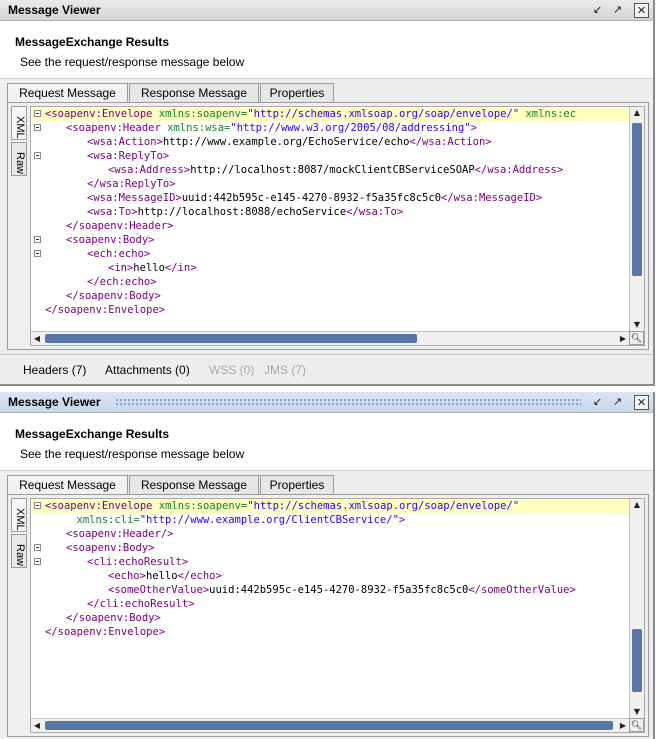 This screenshot has width=658, height=739. I want to click on code-line: </soapenv:Header>, so click(330, 226).